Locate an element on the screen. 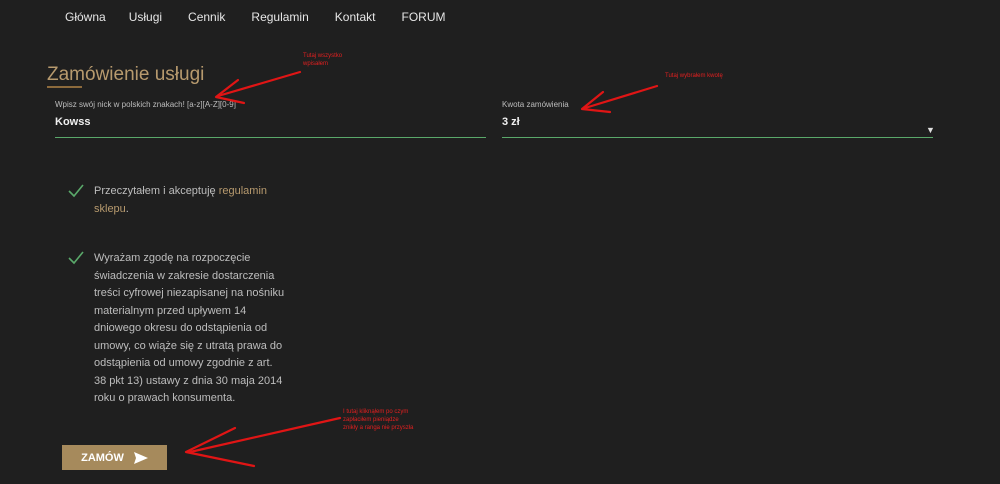 The height and width of the screenshot is (484, 1000). consent-line: dniowego okresu do odstąpienia od is located at coordinates (181, 328).